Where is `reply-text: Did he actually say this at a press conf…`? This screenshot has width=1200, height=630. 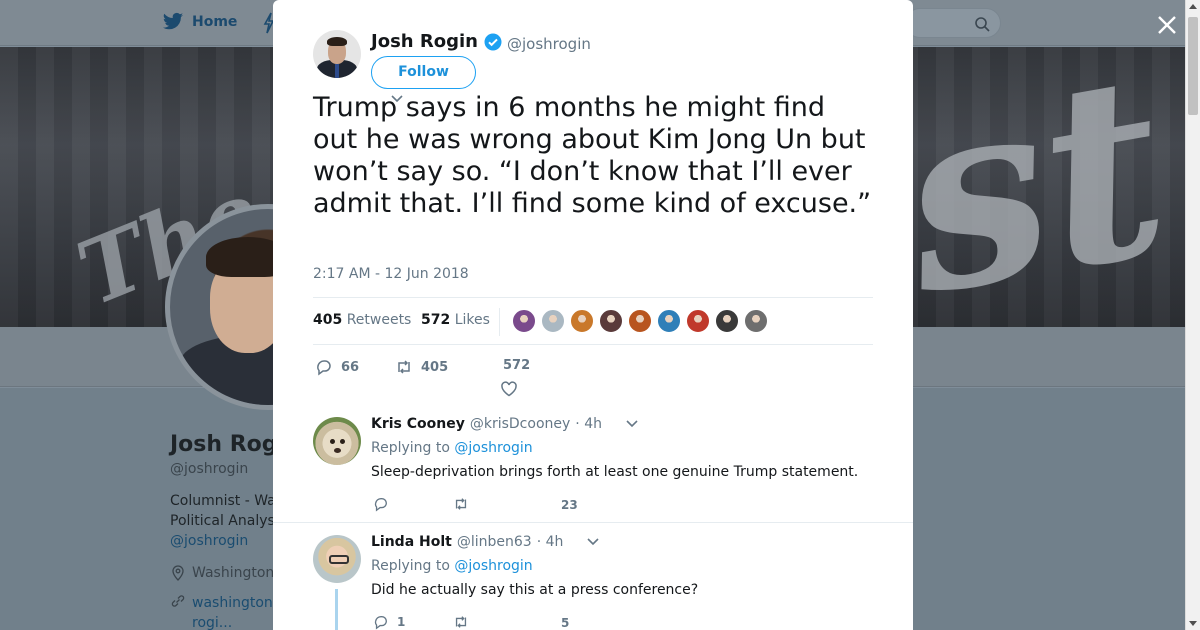 reply-text: Did he actually say this at a press conf… is located at coordinates (535, 590).